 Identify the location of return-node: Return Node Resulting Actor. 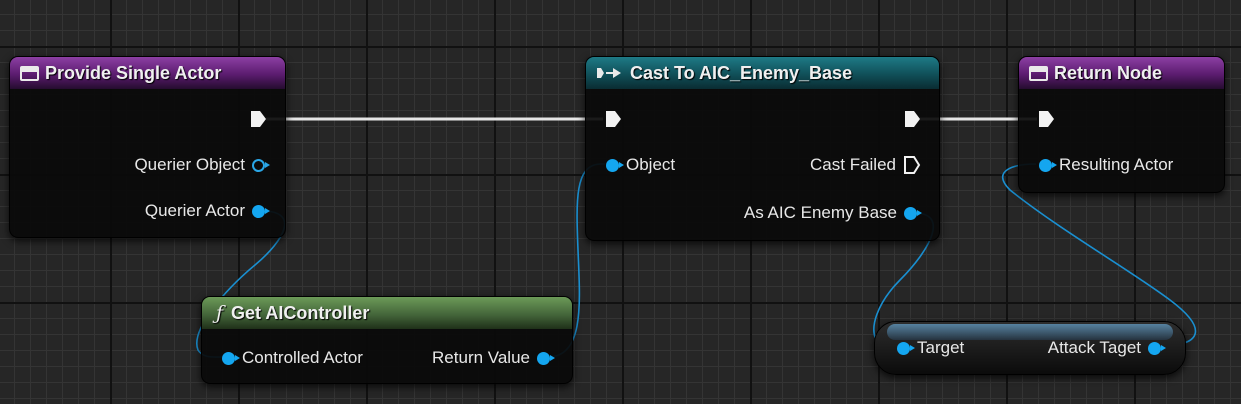
(1121, 124).